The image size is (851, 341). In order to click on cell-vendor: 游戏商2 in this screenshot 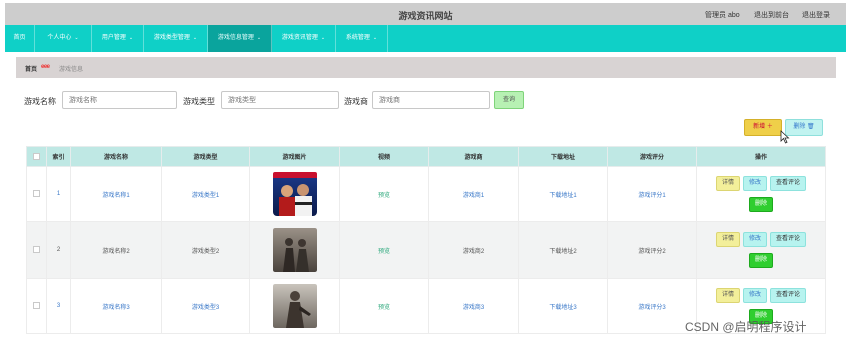, I will do `click(473, 250)`.